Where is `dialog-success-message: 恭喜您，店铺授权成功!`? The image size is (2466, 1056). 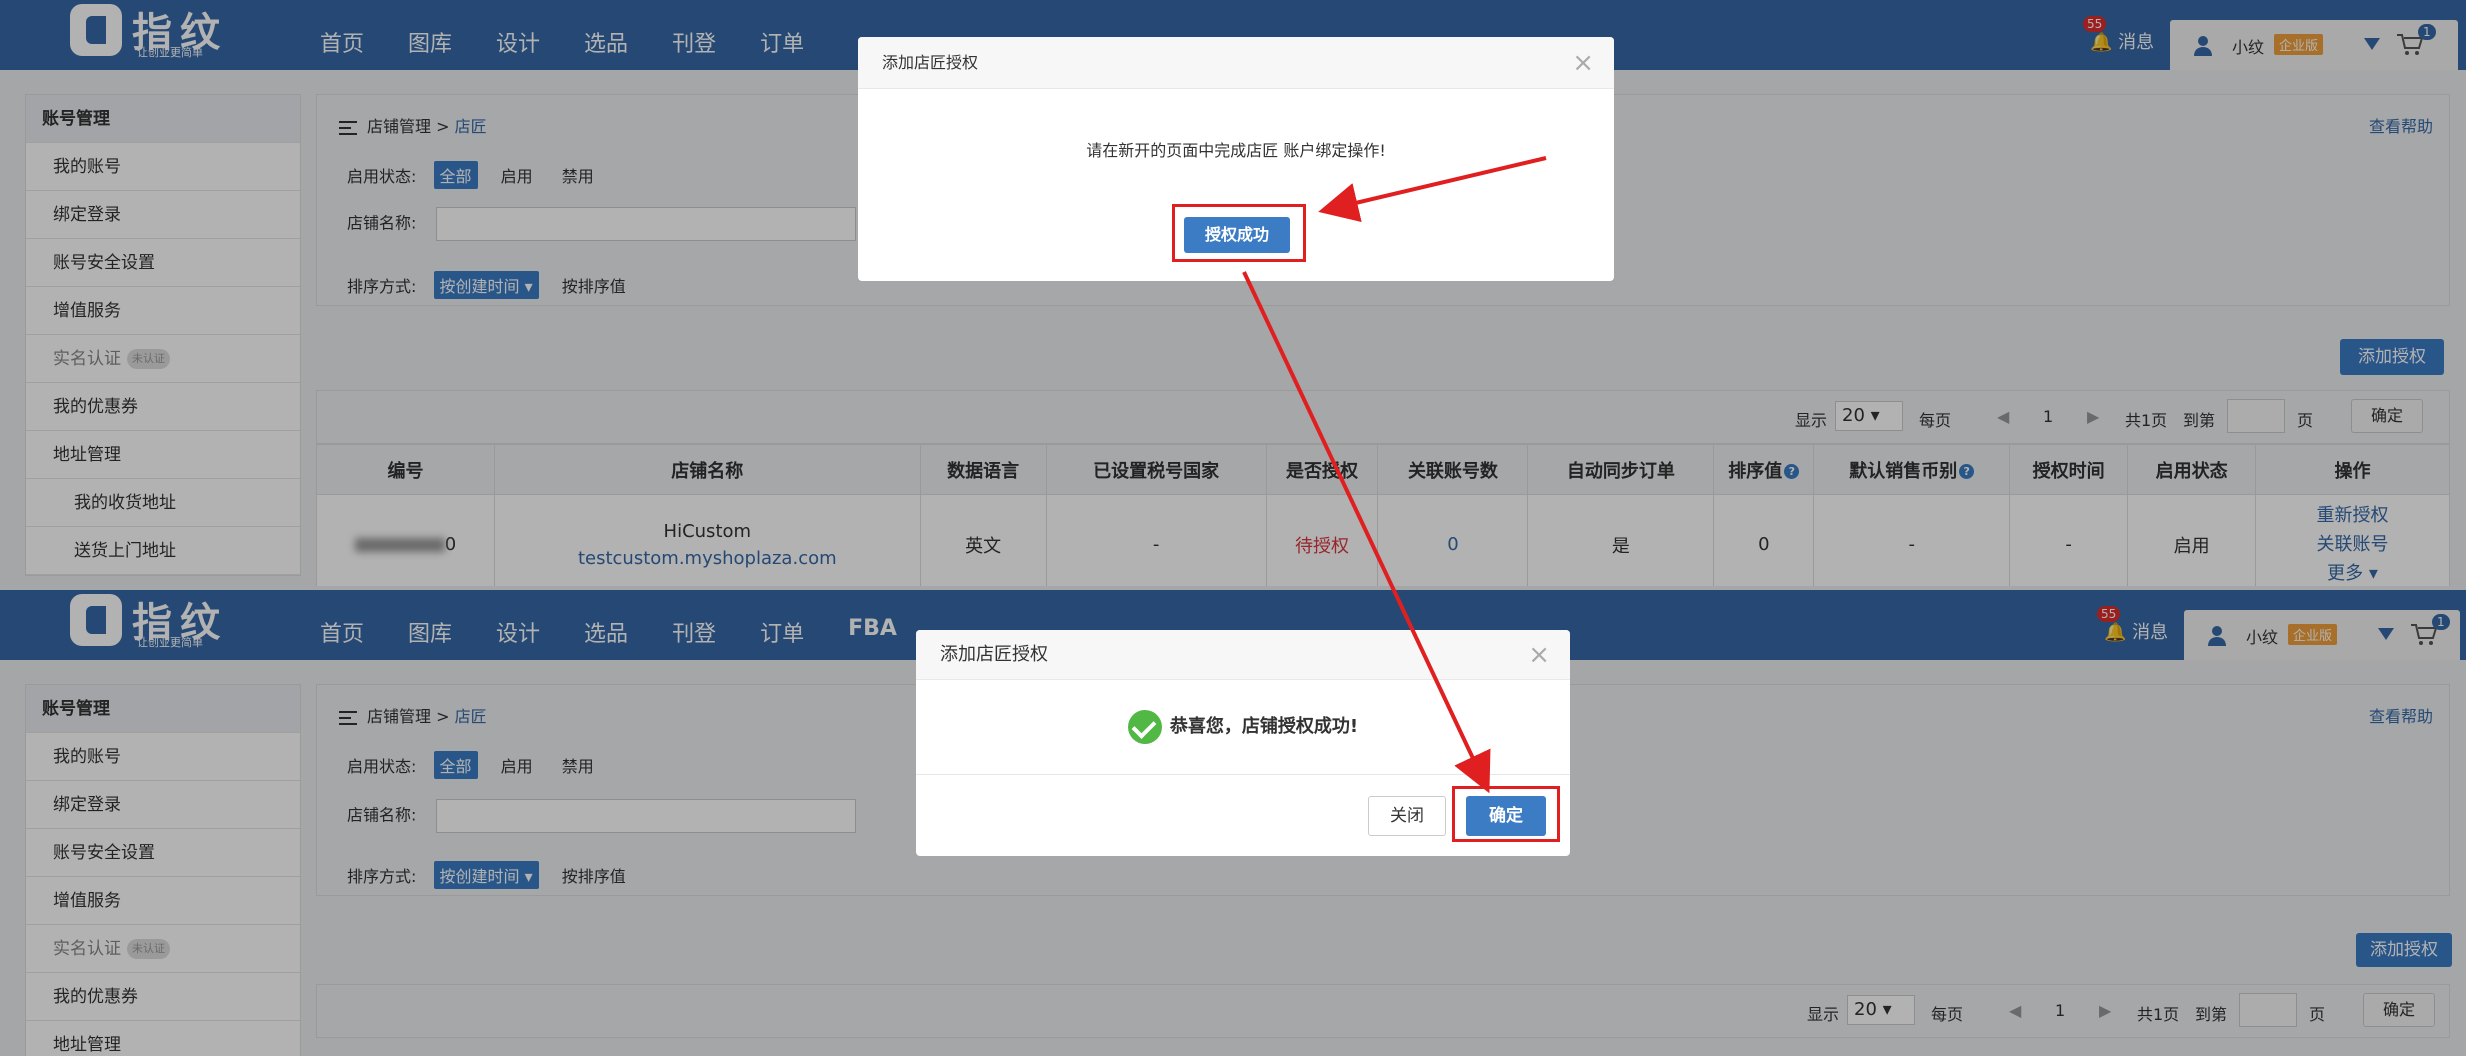 dialog-success-message: 恭喜您，店铺授权成功! is located at coordinates (1243, 727).